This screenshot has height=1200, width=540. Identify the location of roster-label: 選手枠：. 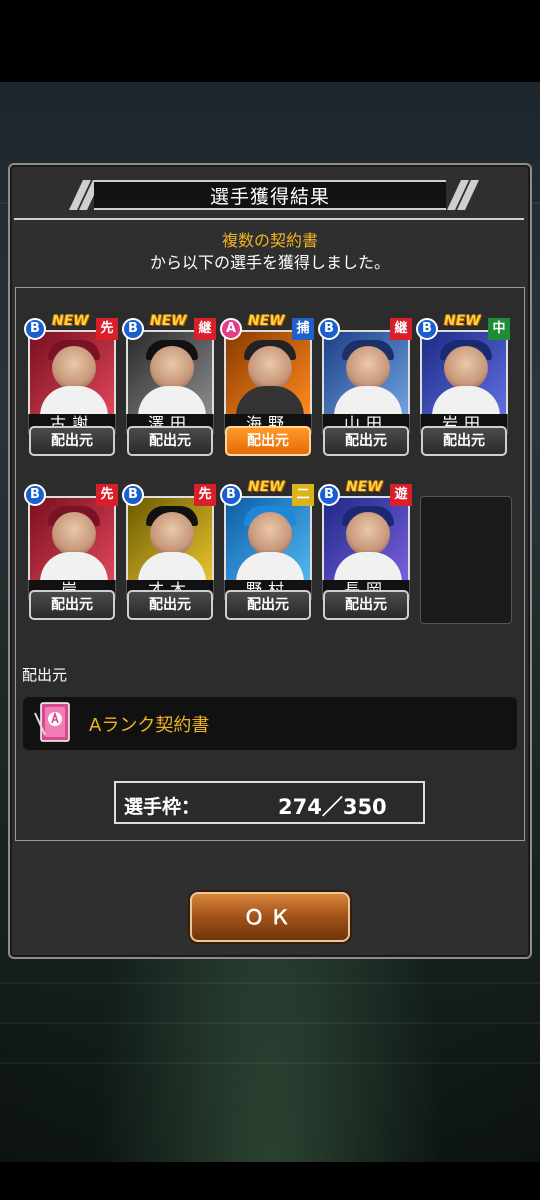
(162, 807).